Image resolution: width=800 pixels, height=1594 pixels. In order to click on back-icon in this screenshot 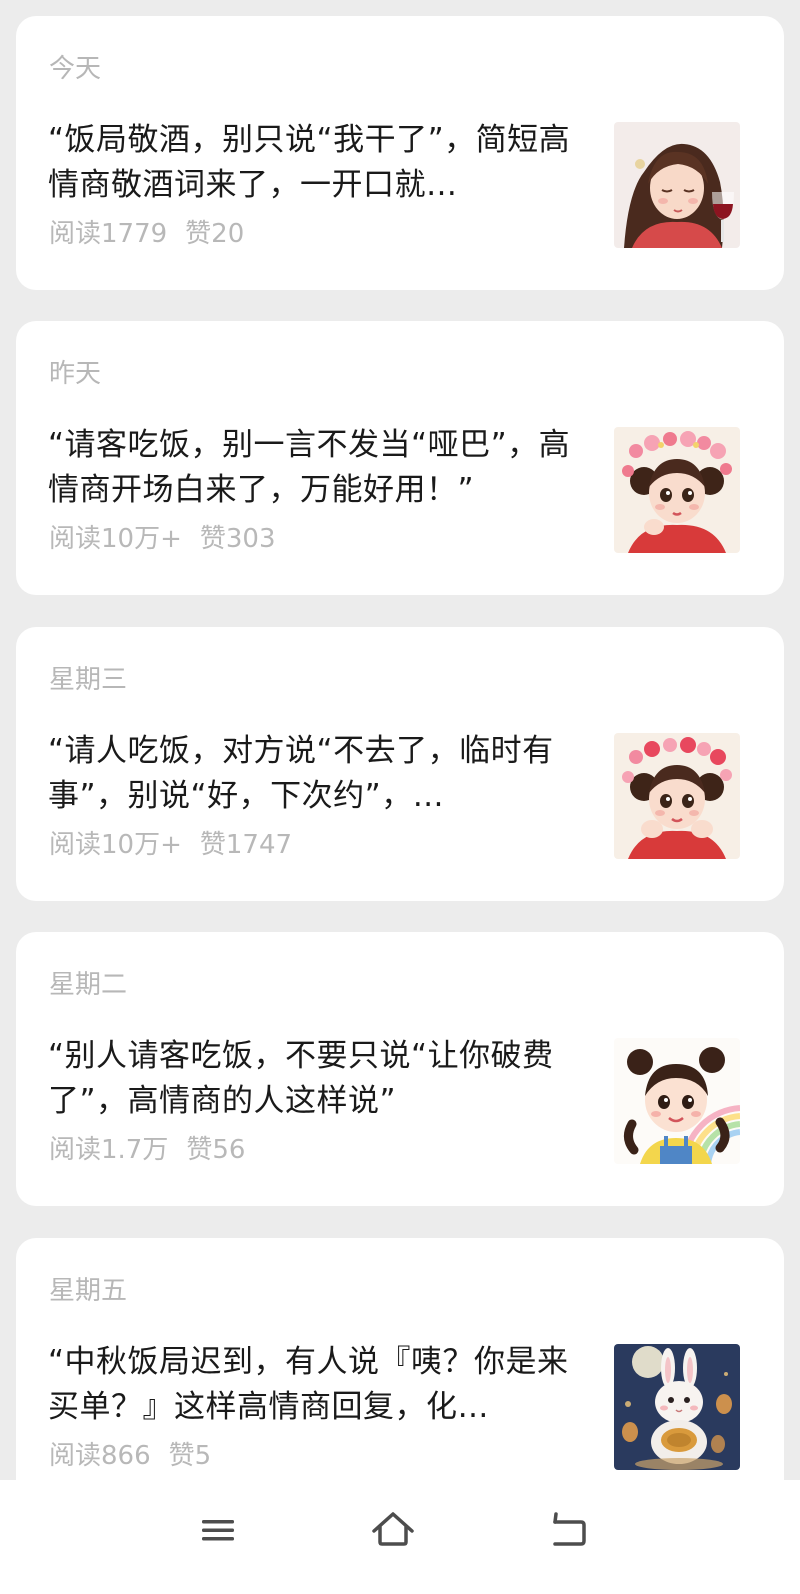, I will do `click(569, 1529)`.